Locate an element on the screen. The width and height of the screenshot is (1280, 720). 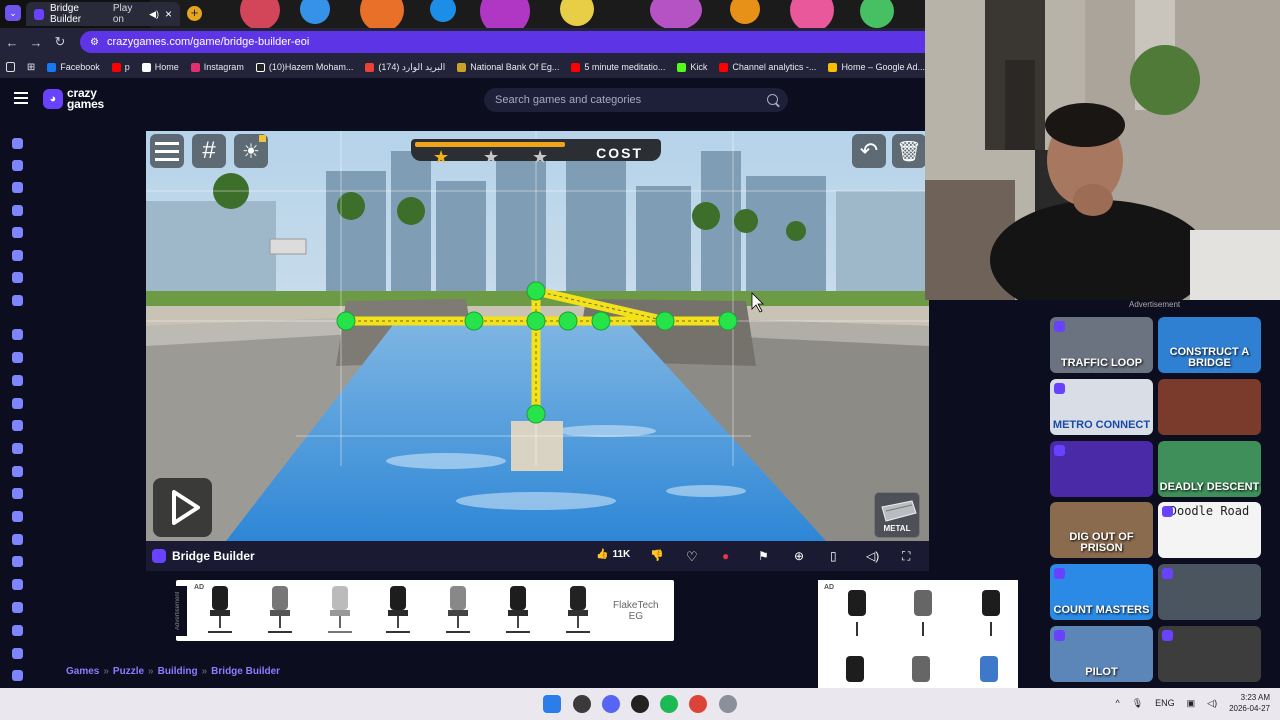
game-thumb-count-masters: COUNT MASTERS is located at coordinates (1101, 592).